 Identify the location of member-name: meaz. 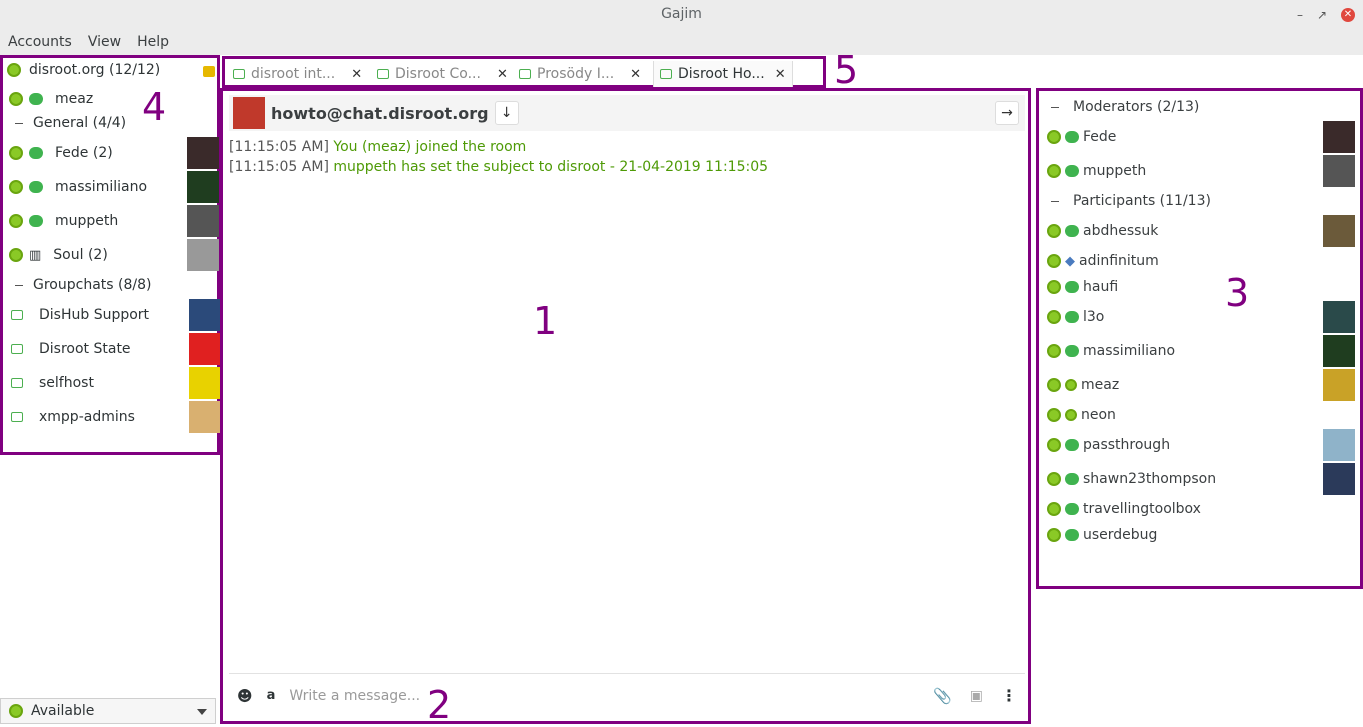
(1100, 385).